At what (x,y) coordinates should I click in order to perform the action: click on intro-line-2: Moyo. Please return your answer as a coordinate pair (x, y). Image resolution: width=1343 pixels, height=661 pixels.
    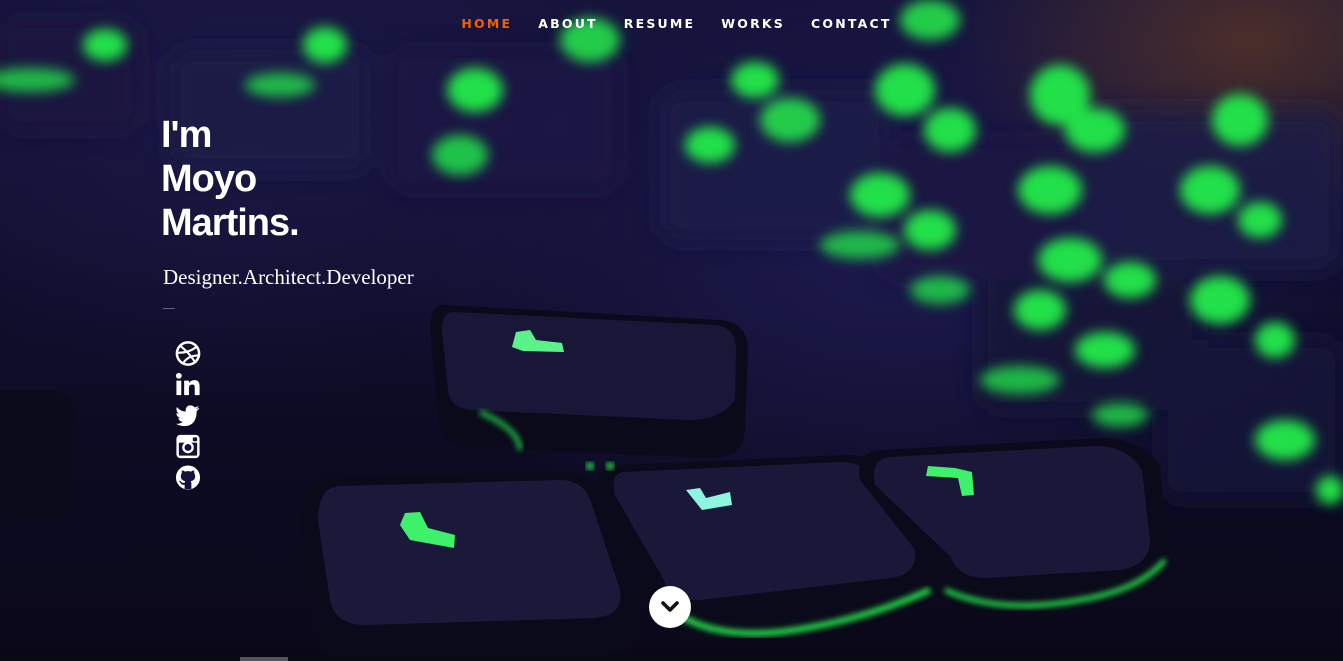
    Looking at the image, I should click on (209, 179).